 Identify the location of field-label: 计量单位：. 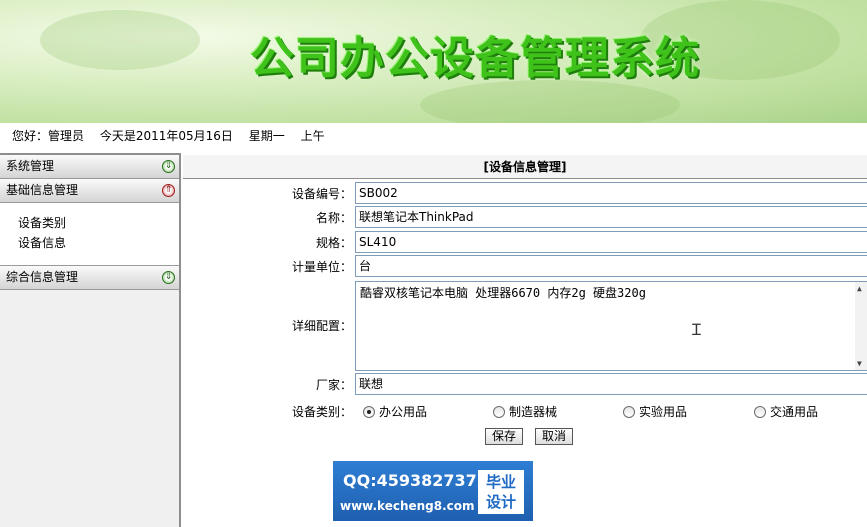
(321, 267).